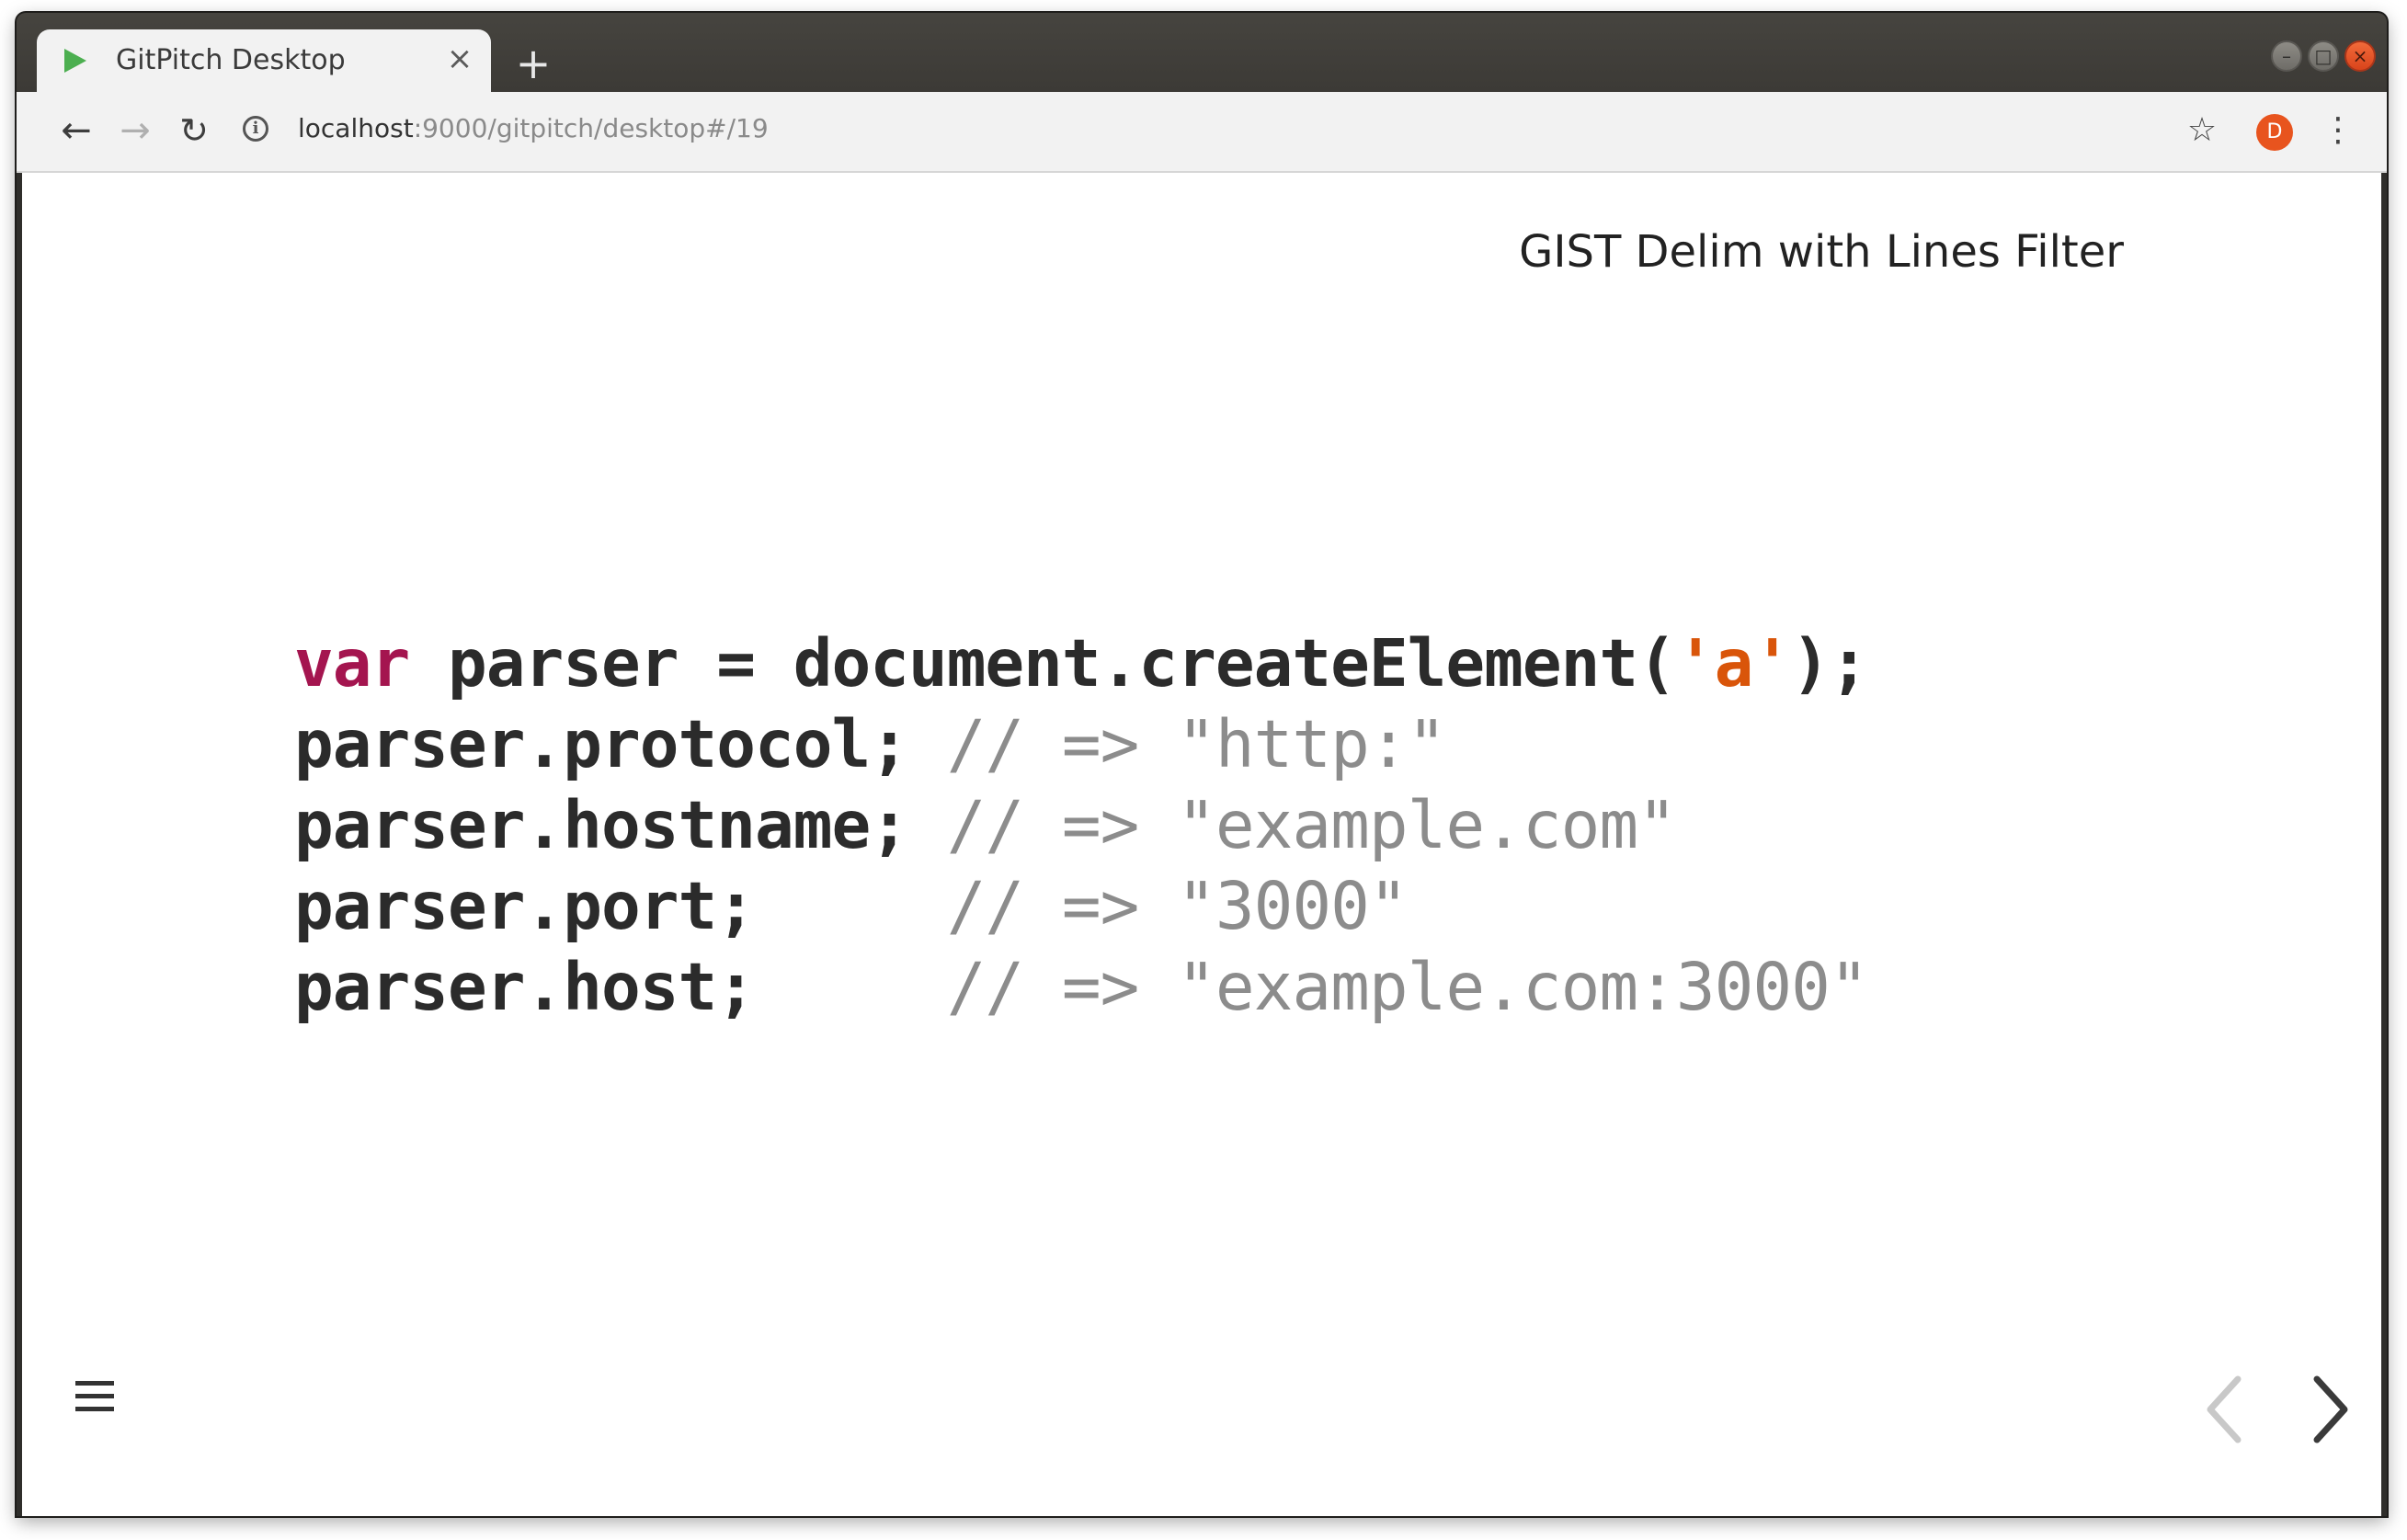  I want to click on code-line: parser.protocol; // => "http:", so click(1081, 744).